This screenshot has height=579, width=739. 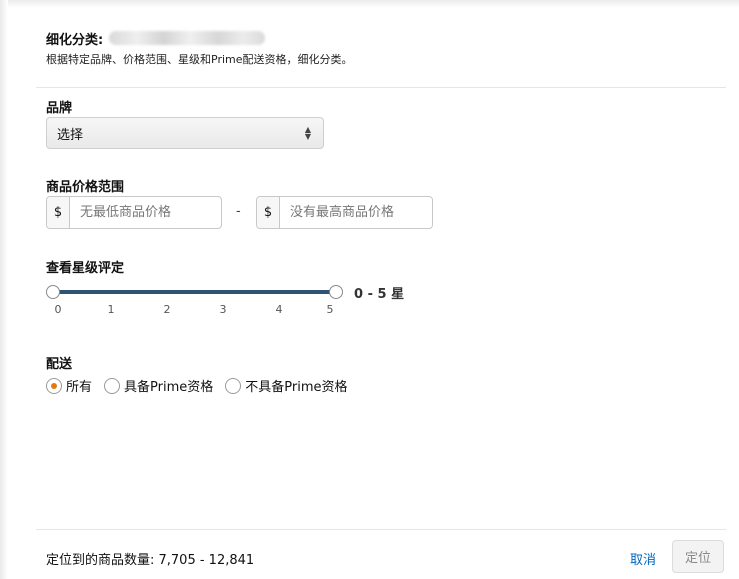 What do you see at coordinates (379, 294) in the screenshot?
I see `rating-range-text: 0 - 5 星` at bounding box center [379, 294].